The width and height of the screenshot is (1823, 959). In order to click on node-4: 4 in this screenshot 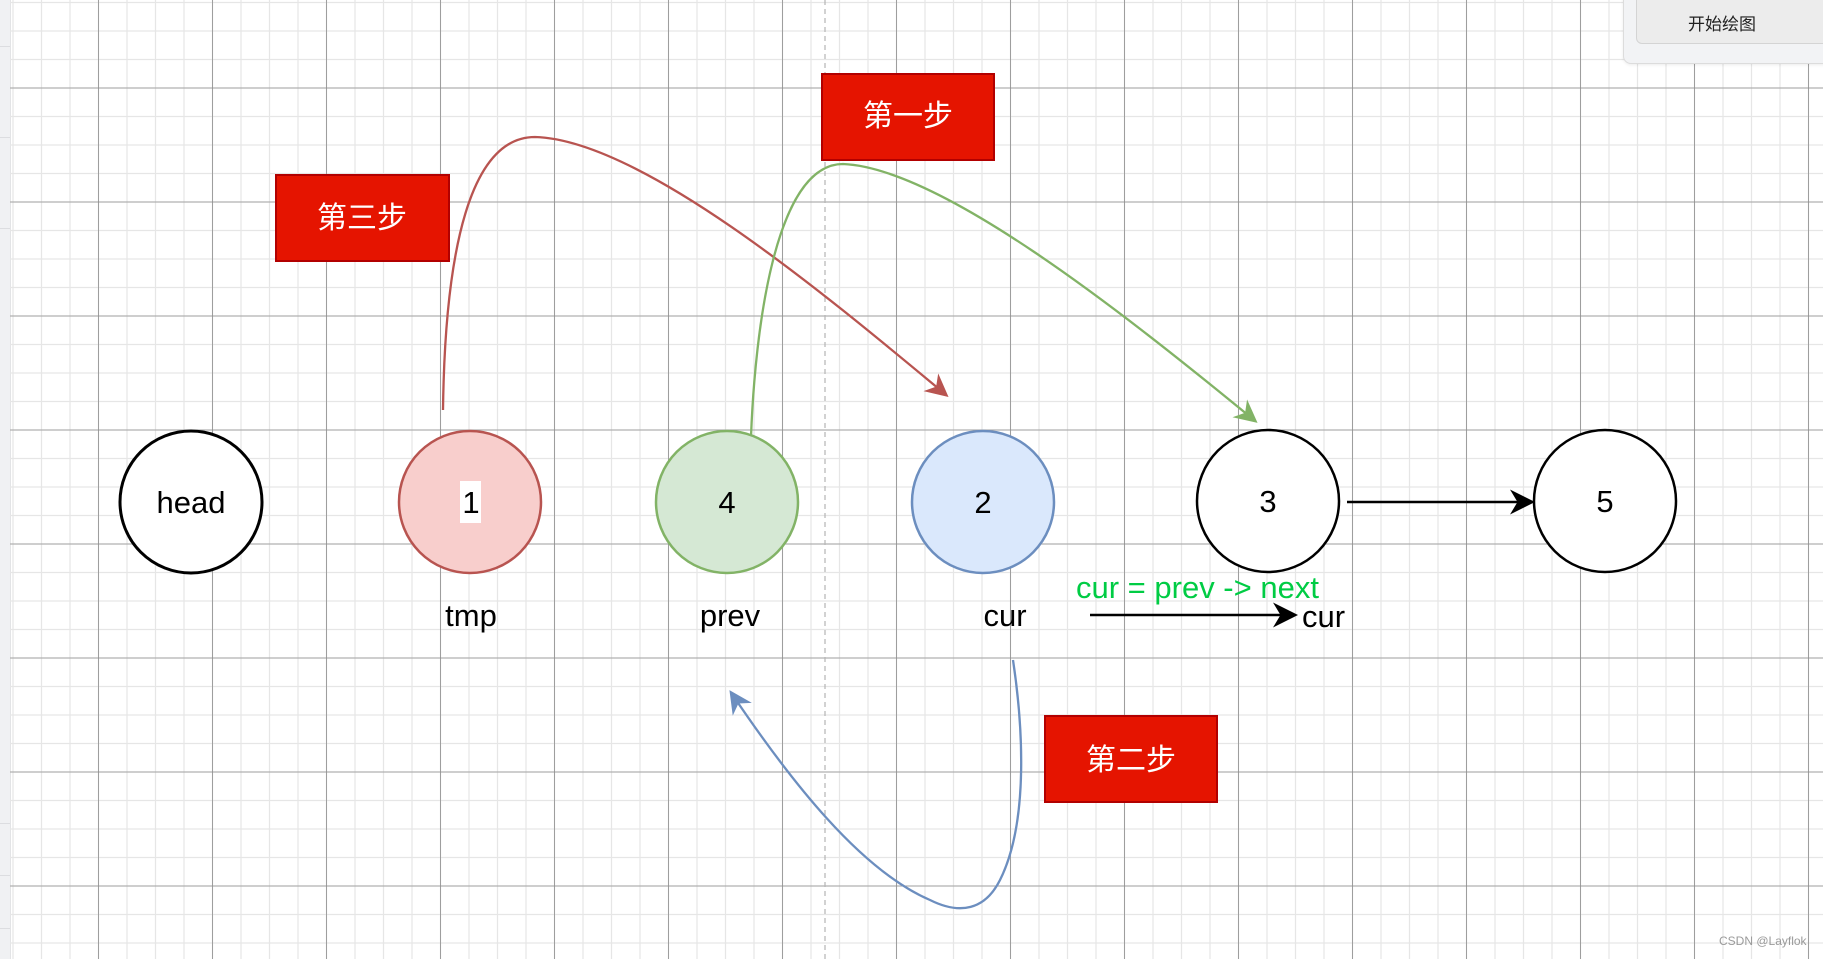, I will do `click(727, 502)`.